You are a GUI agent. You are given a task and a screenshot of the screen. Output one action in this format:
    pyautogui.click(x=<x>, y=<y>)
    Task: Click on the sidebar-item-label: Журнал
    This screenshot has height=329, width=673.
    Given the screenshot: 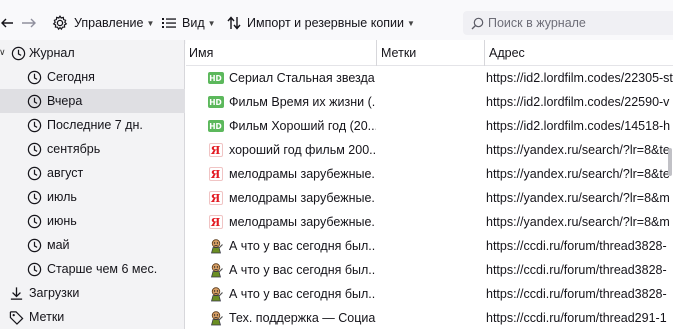 What is the action you would take?
    pyautogui.click(x=52, y=53)
    